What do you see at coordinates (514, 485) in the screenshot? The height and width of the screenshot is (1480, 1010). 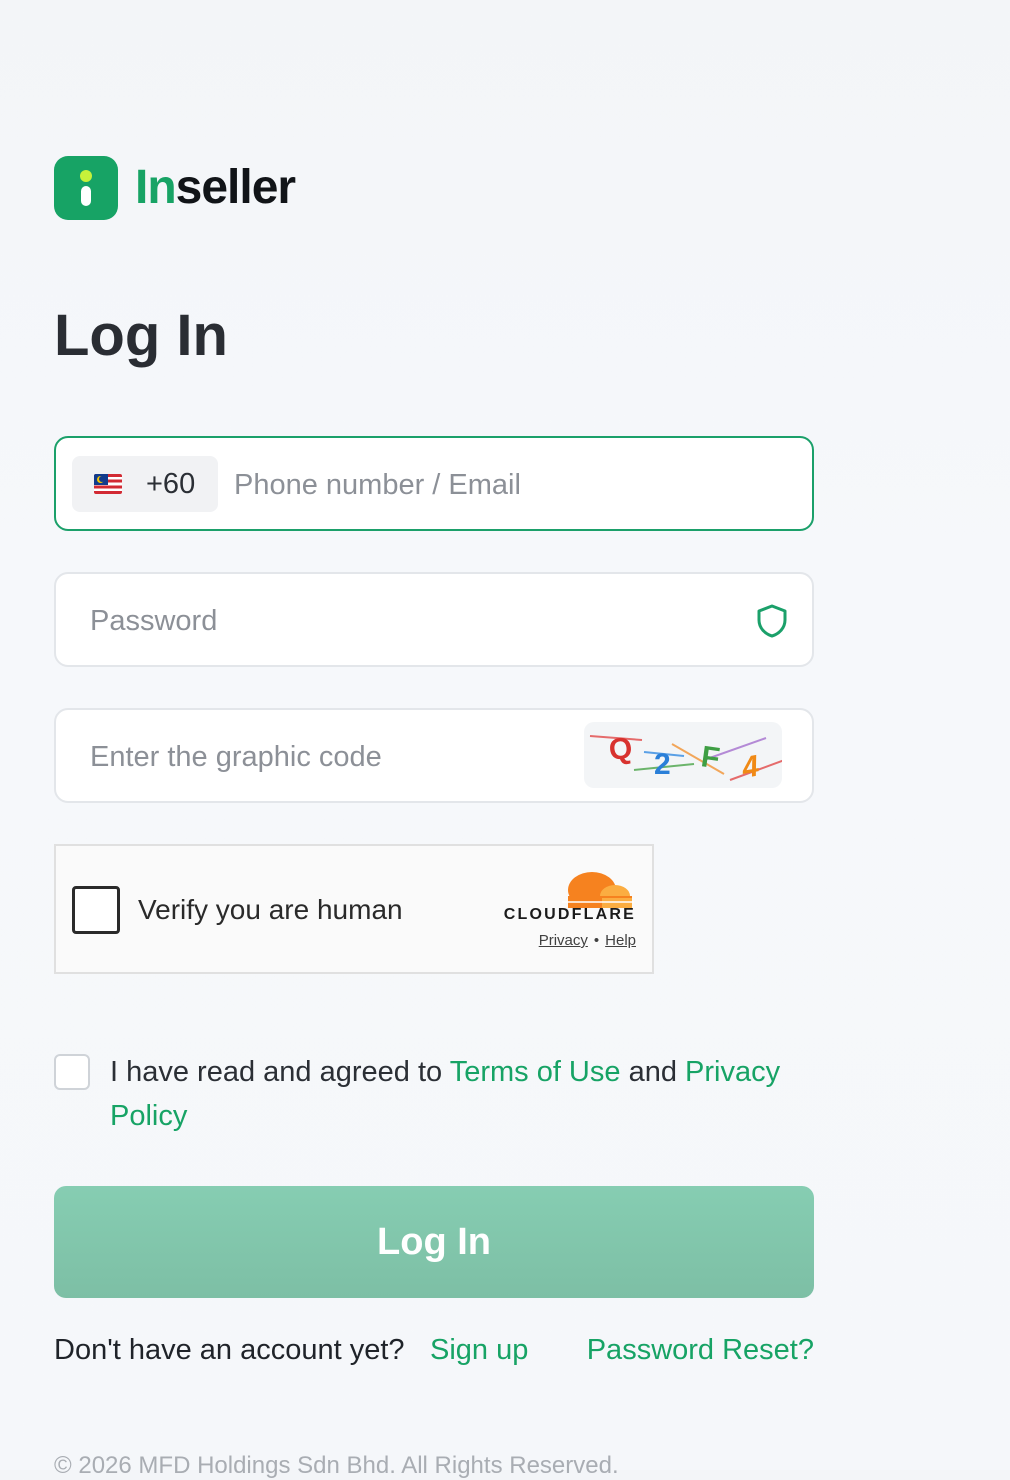 I see `phone-email-input` at bounding box center [514, 485].